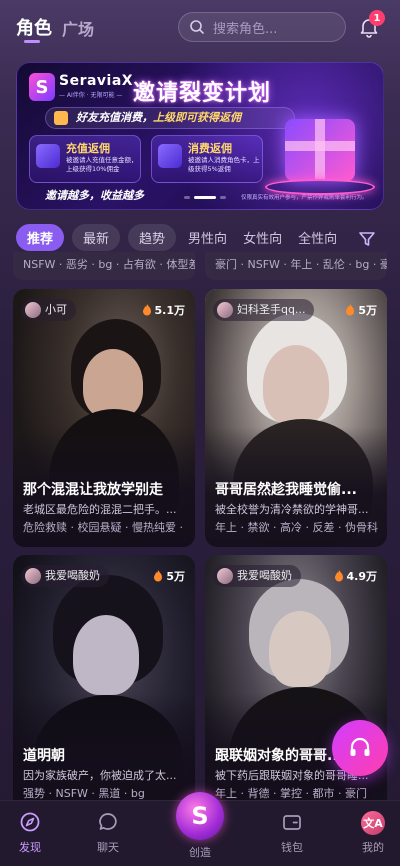 The height and width of the screenshot is (866, 400). What do you see at coordinates (170, 156) in the screenshot?
I see `cart-icon` at bounding box center [170, 156].